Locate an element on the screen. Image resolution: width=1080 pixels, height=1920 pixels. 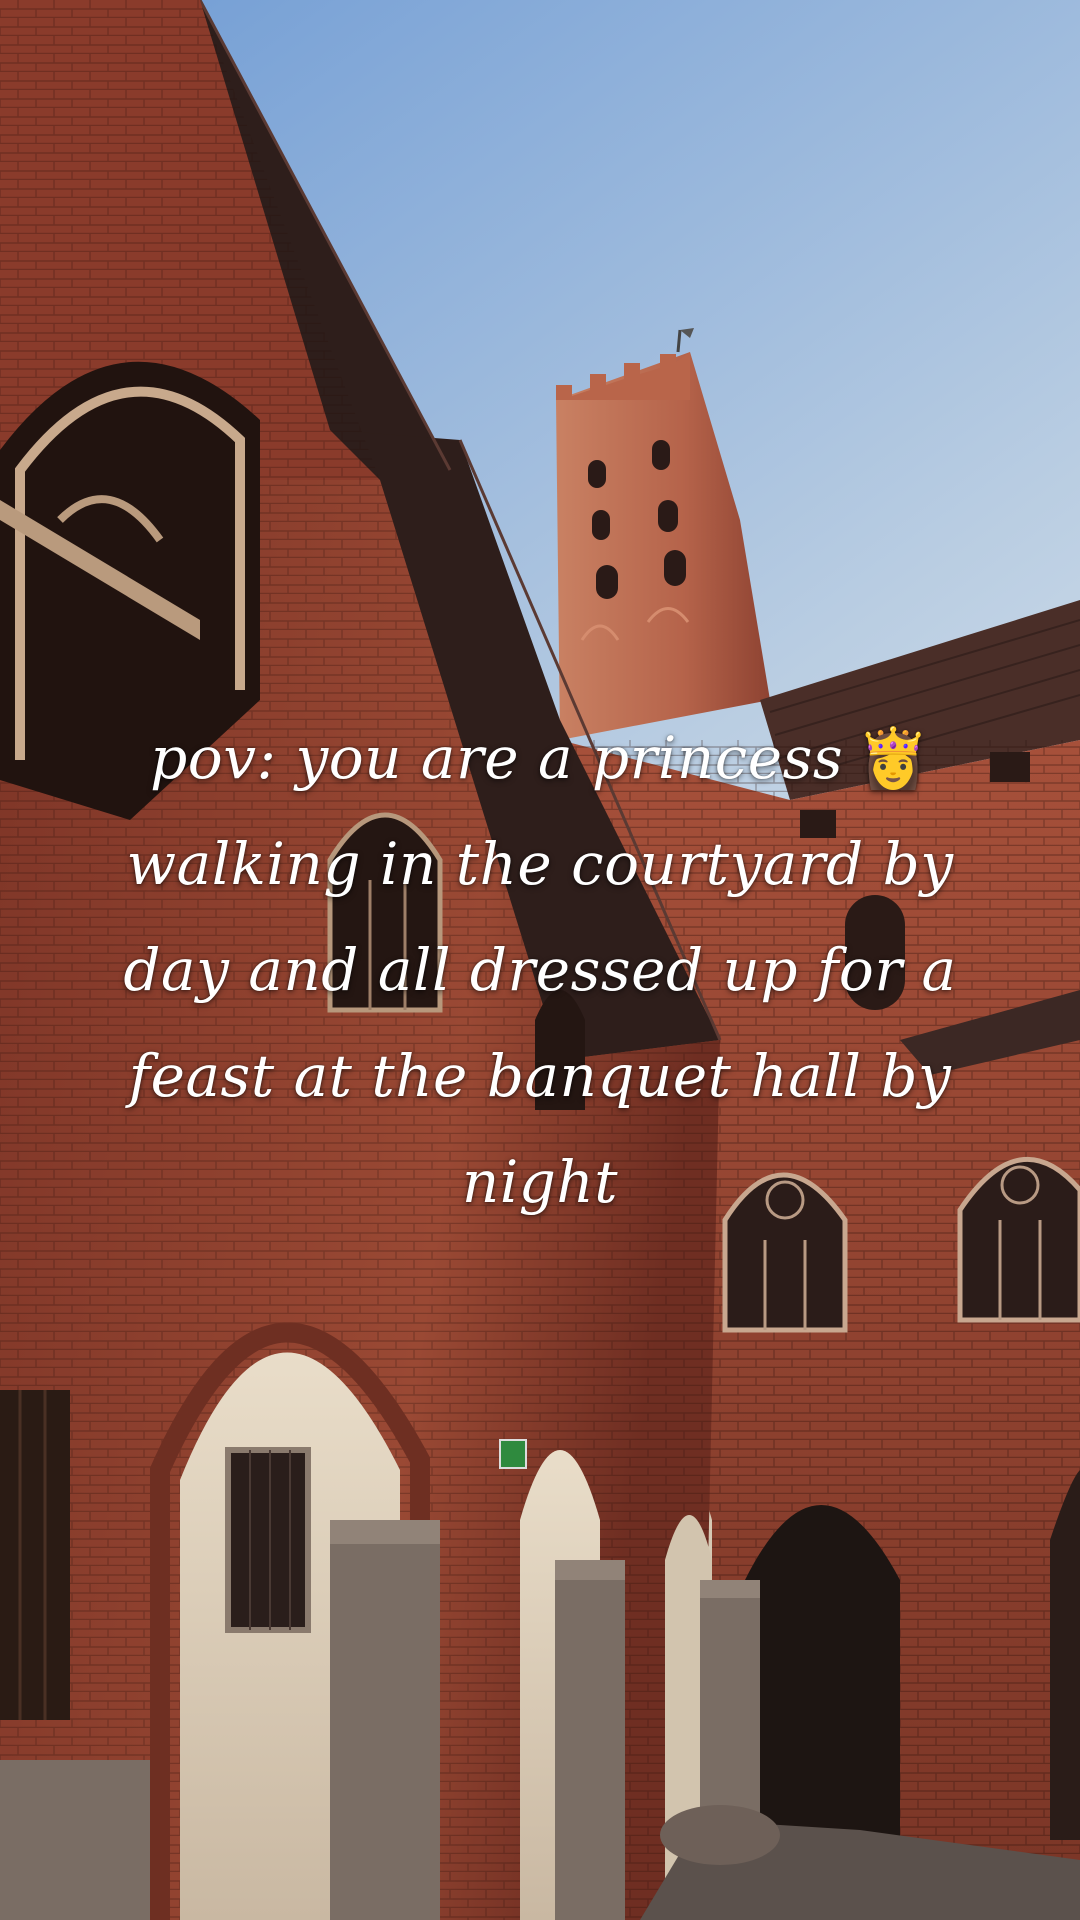
caption-line-5: night is located at coordinates (540, 1182).